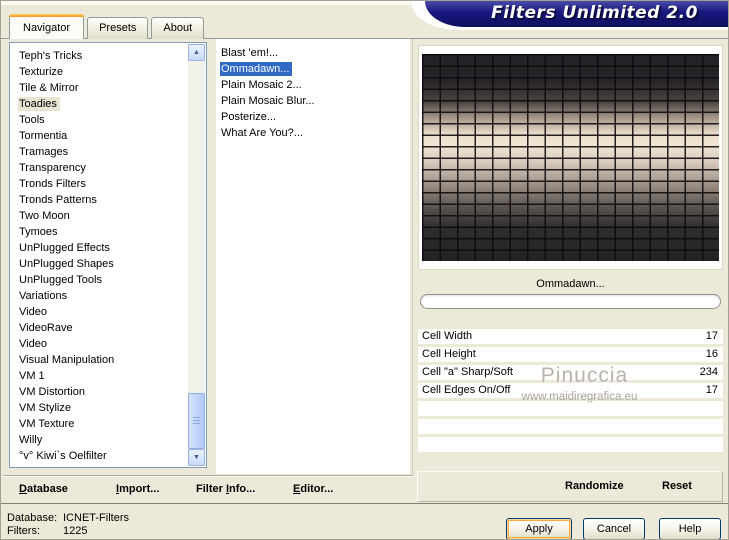 This screenshot has width=729, height=540. I want to click on category-item: Two Moon, so click(99, 216).